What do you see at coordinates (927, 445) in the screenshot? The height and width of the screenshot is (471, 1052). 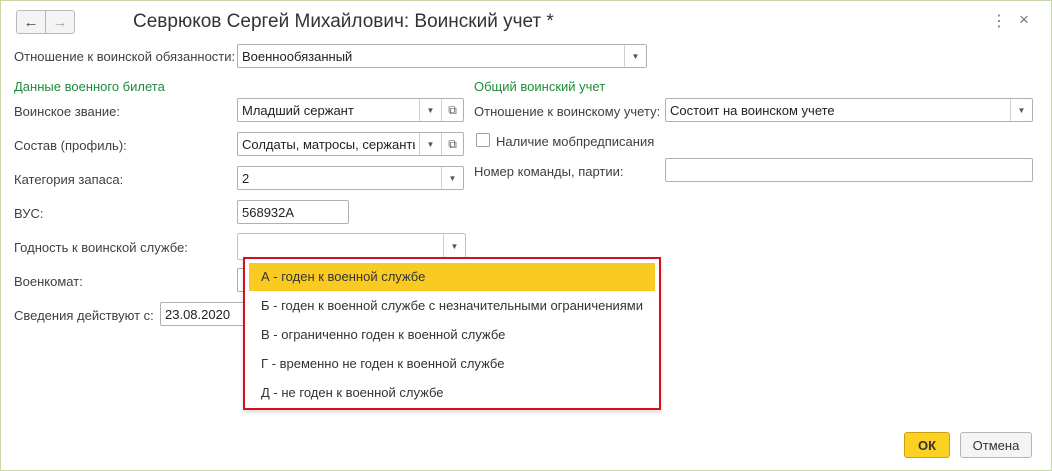 I see `ok-button: ОК` at bounding box center [927, 445].